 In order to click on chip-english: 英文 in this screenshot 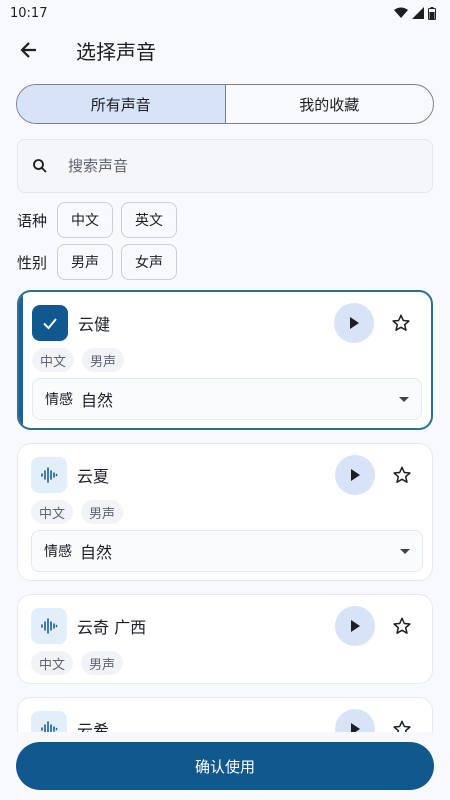, I will do `click(149, 220)`.